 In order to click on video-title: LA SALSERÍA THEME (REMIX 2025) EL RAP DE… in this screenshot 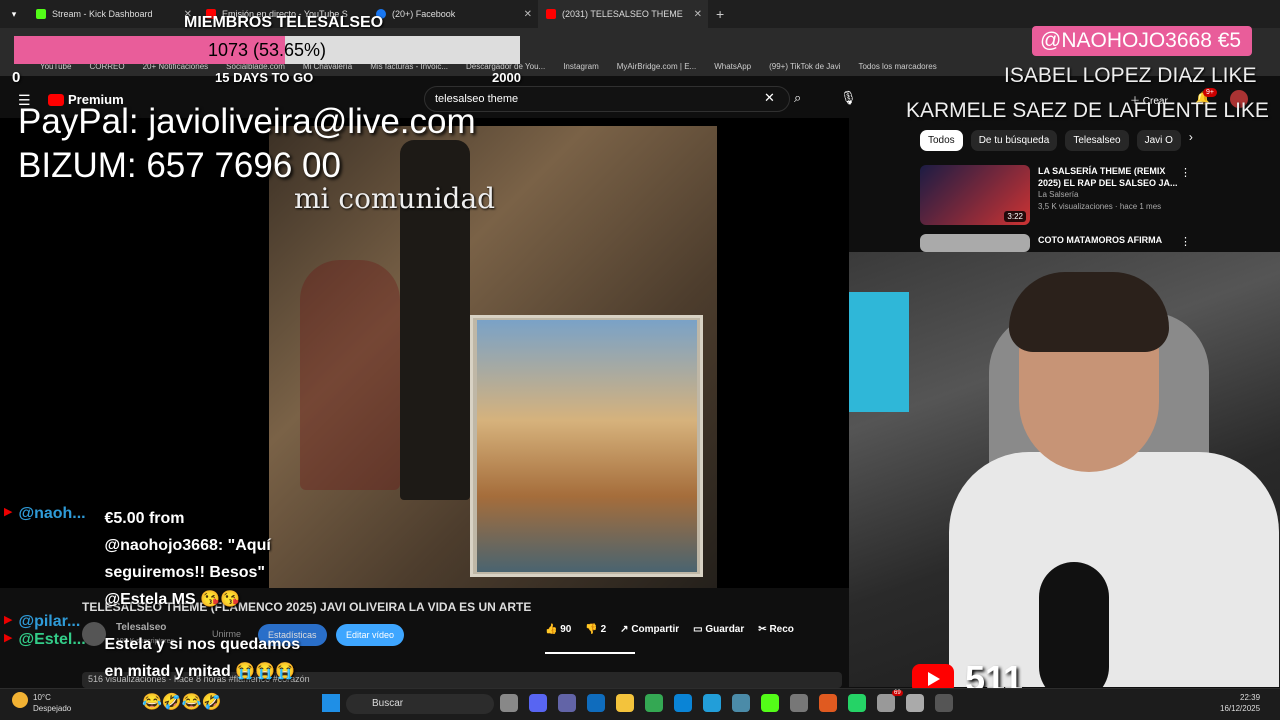, I will do `click(1113, 177)`.